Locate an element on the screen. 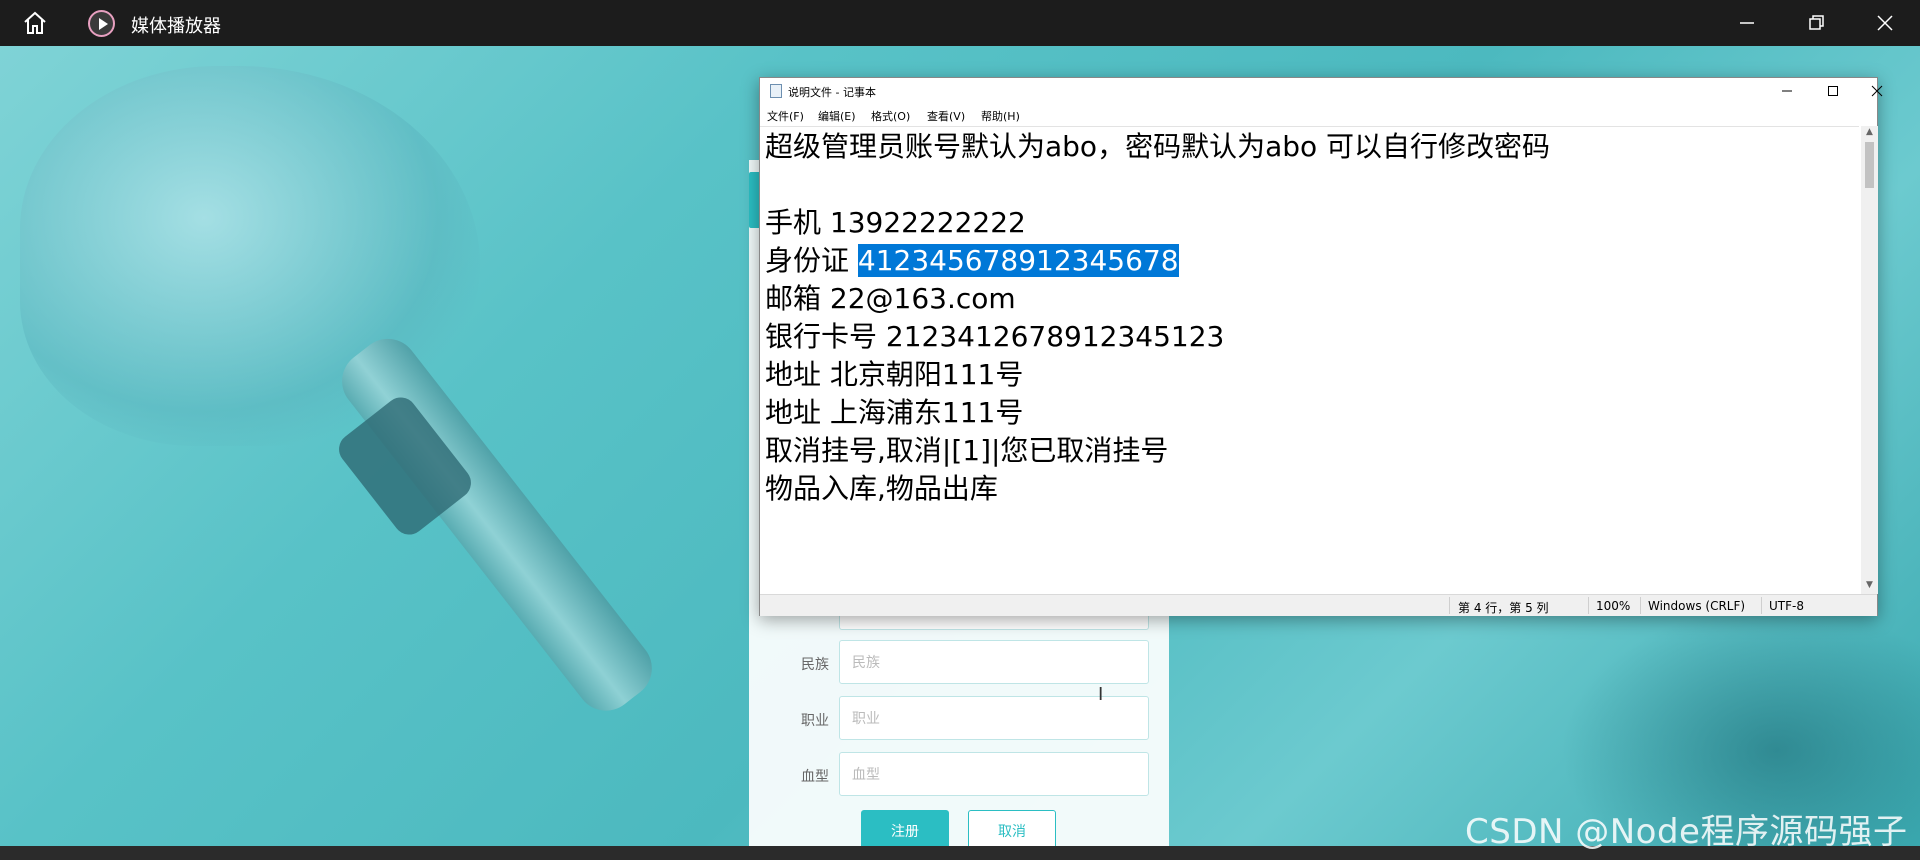 The width and height of the screenshot is (1920, 860). text-line: 物品入库,物品出库 is located at coordinates (881, 488).